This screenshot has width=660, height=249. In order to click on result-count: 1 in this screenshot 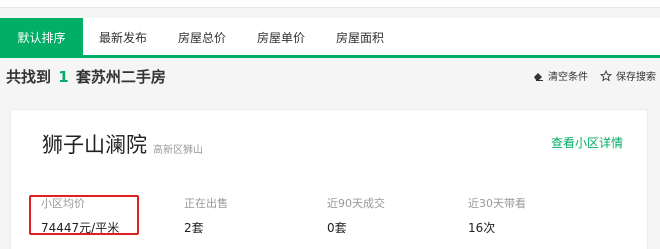, I will do `click(63, 77)`.